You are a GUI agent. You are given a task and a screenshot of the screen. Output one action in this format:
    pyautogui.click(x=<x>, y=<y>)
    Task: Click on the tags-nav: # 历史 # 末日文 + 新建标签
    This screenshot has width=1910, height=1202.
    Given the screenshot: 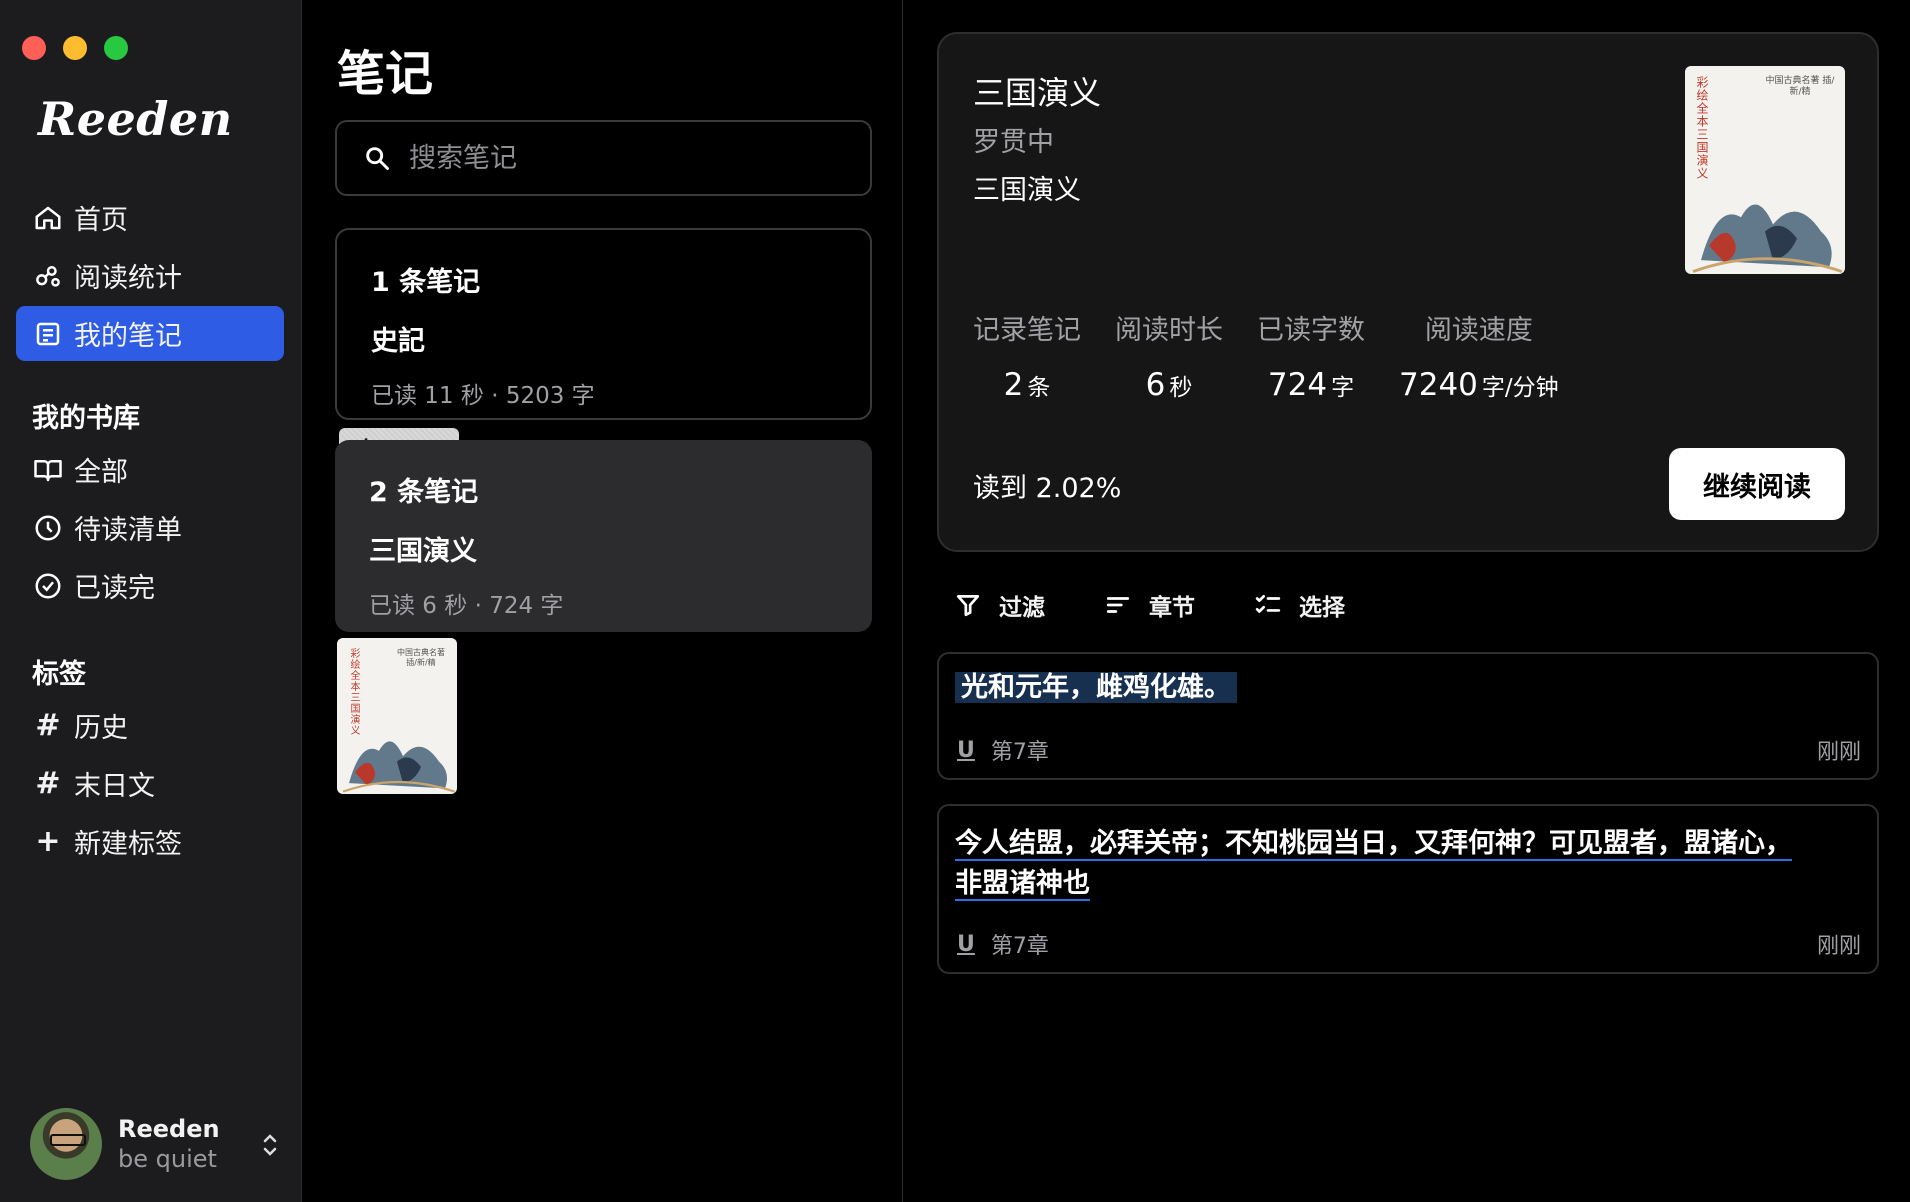 What is the action you would take?
    pyautogui.click(x=150, y=785)
    